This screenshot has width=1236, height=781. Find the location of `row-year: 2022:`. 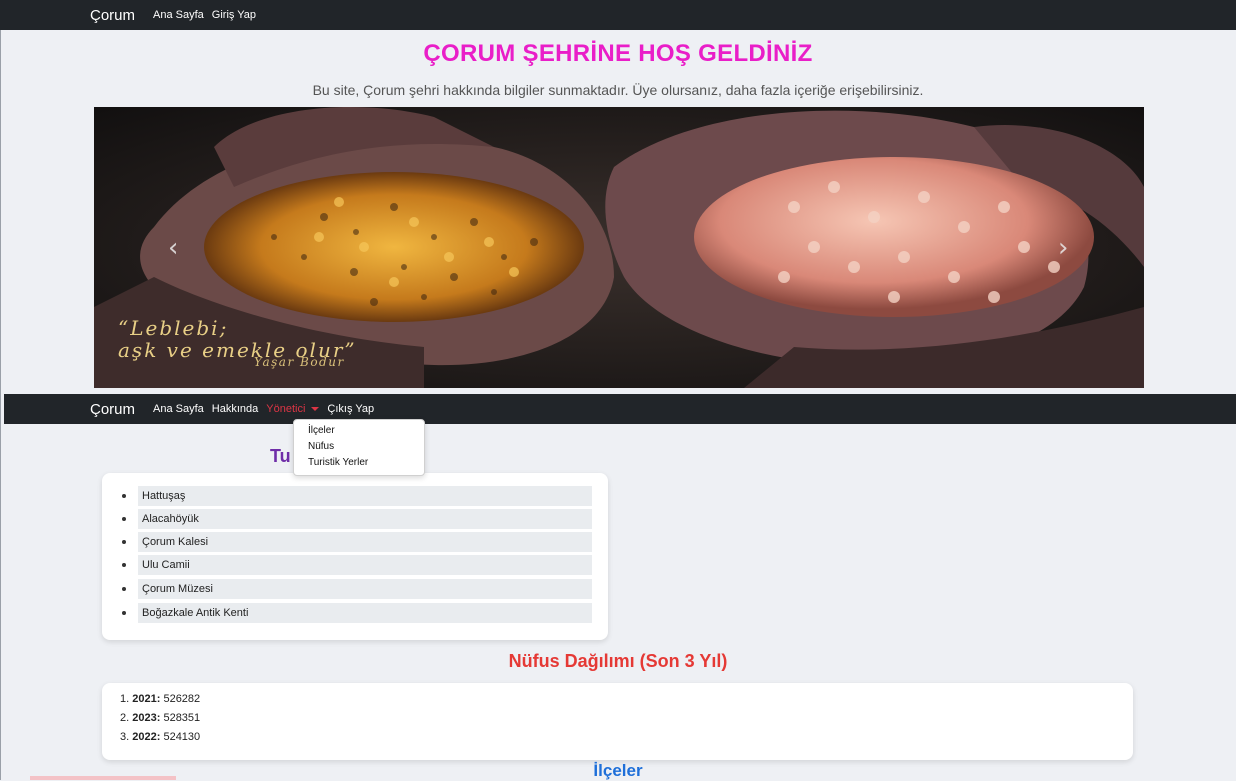

row-year: 2022: is located at coordinates (146, 737).